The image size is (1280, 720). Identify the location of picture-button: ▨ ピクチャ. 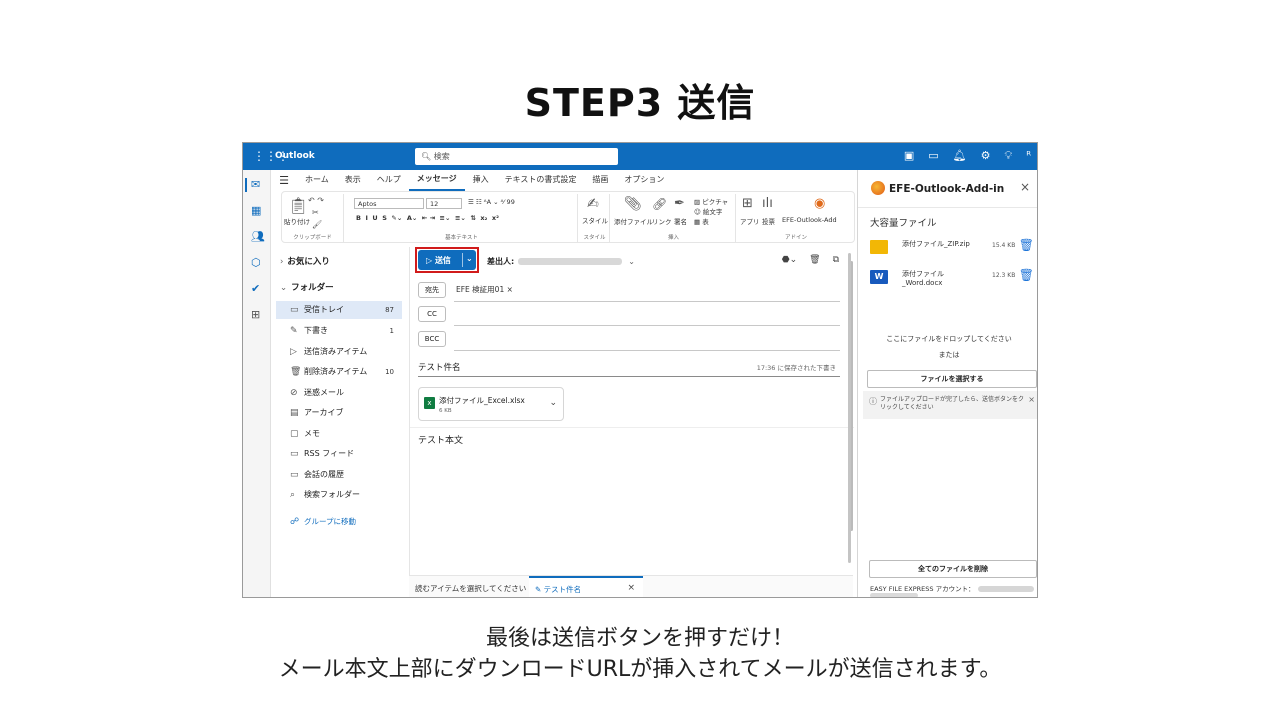
(711, 201).